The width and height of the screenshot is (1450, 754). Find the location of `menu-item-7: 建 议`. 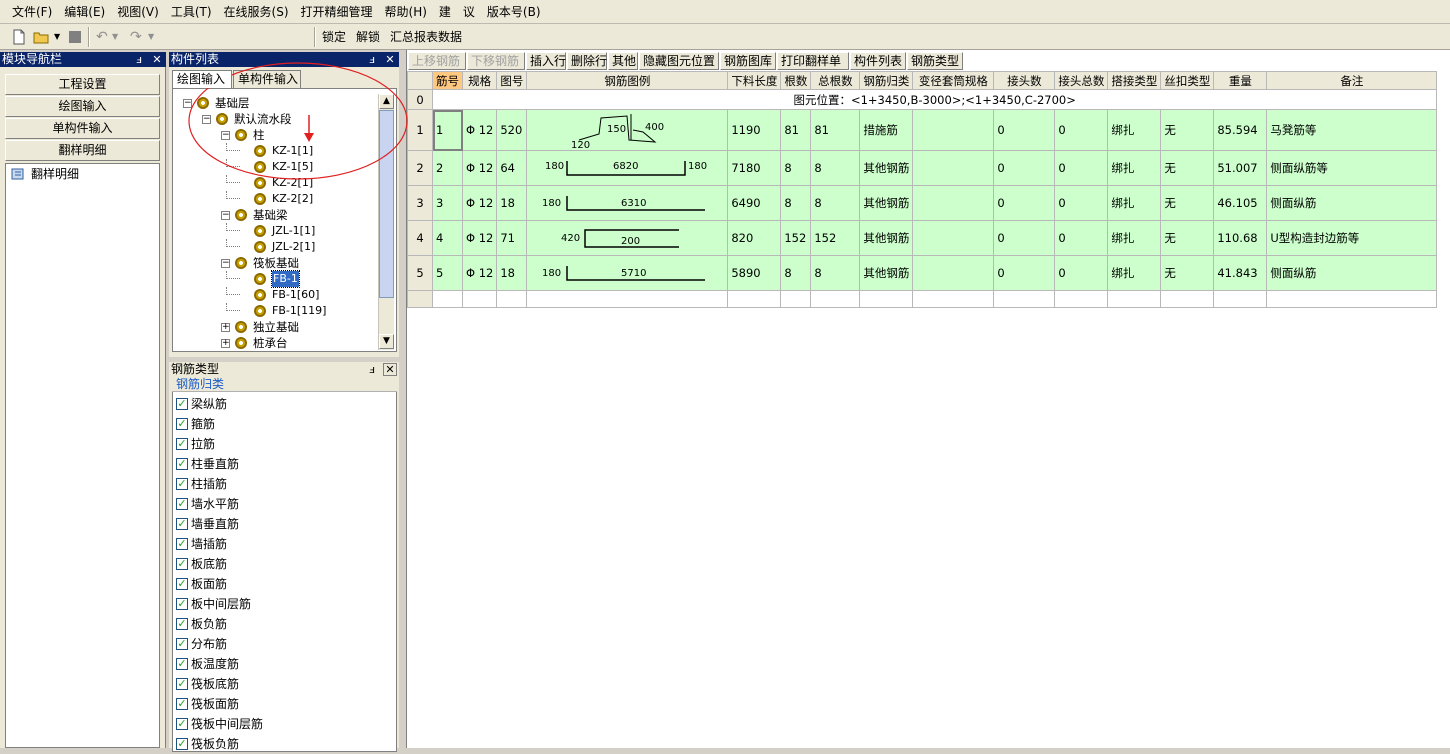

menu-item-7: 建 议 is located at coordinates (457, 12).